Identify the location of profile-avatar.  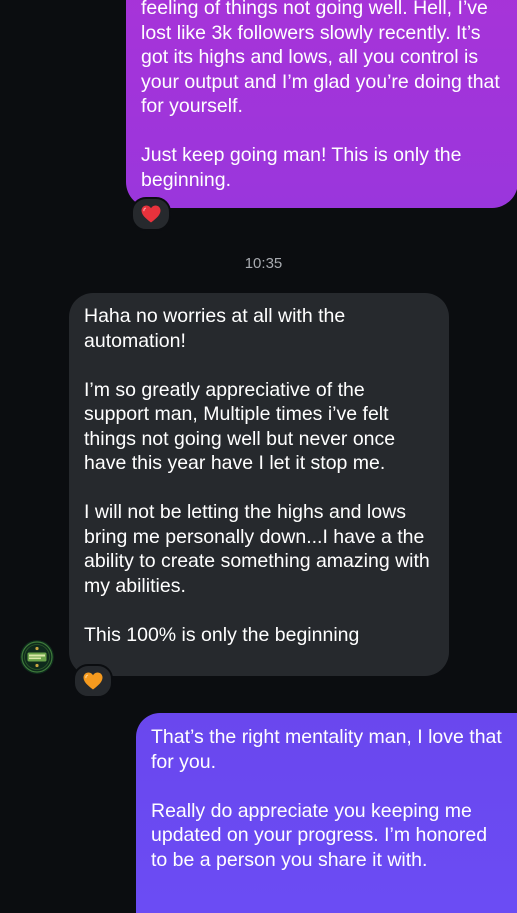
(37, 657).